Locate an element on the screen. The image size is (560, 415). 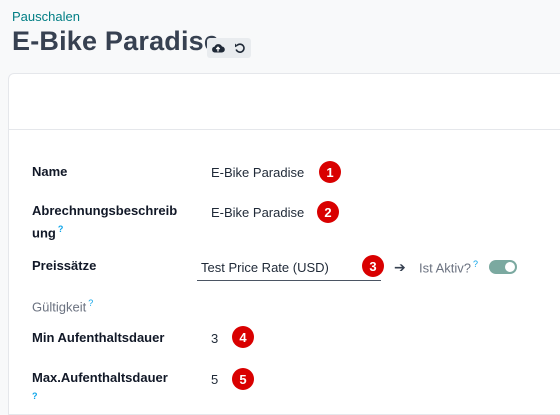
max-stay-value: 5 is located at coordinates (214, 379).